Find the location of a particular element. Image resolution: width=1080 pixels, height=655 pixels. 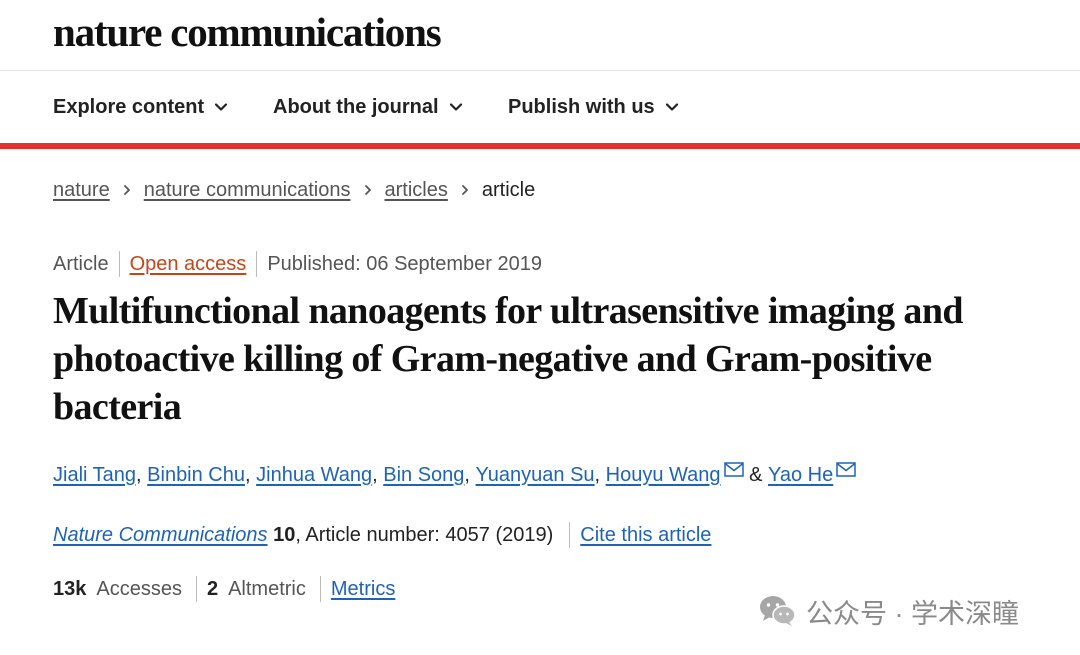

accesses-count: 13k is located at coordinates (70, 588).